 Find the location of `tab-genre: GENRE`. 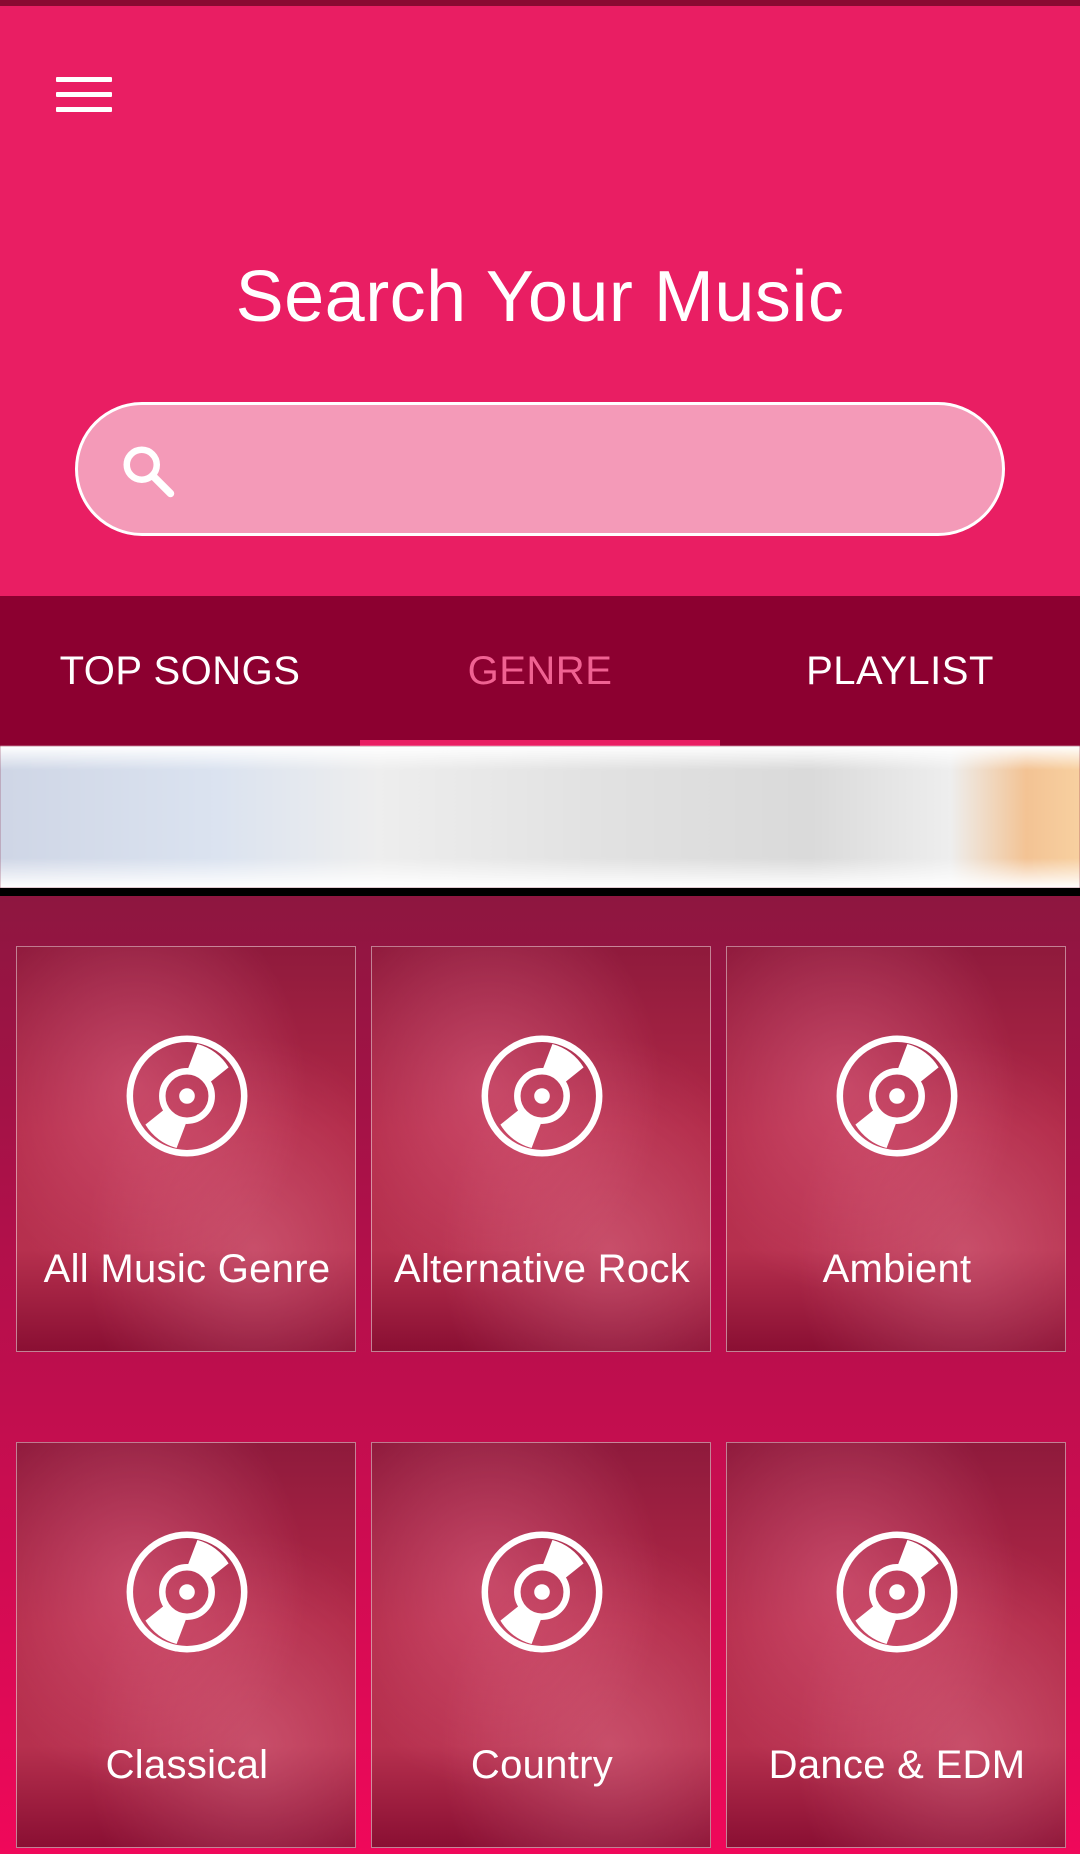

tab-genre: GENRE is located at coordinates (540, 671).